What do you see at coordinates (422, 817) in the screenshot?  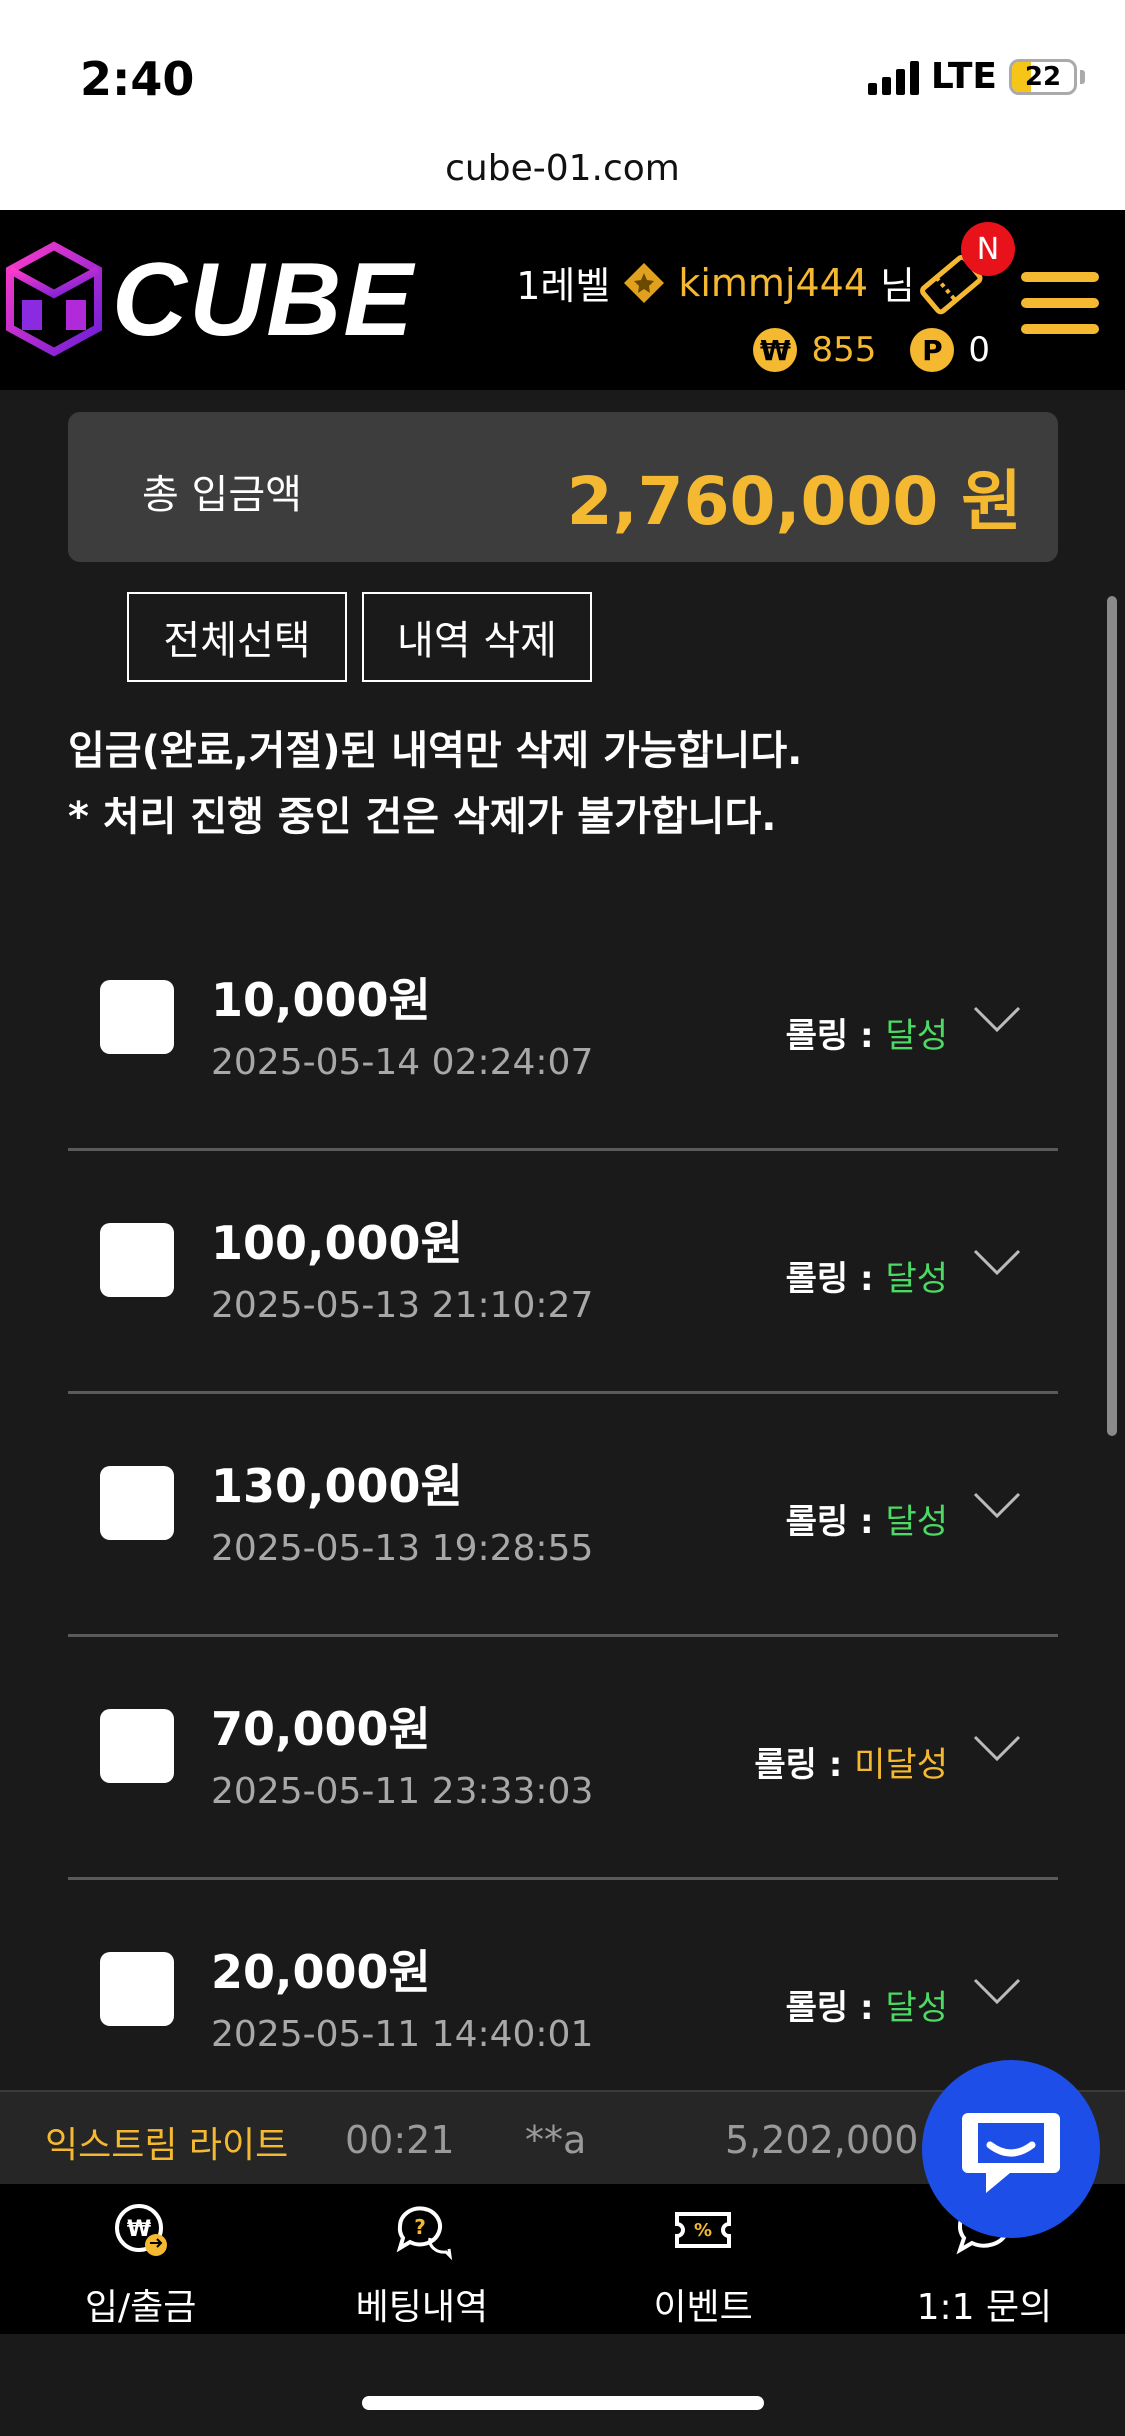 I see `notice-line-2: * 처리 진행 중인 건은 삭제가 불가합니다.` at bounding box center [422, 817].